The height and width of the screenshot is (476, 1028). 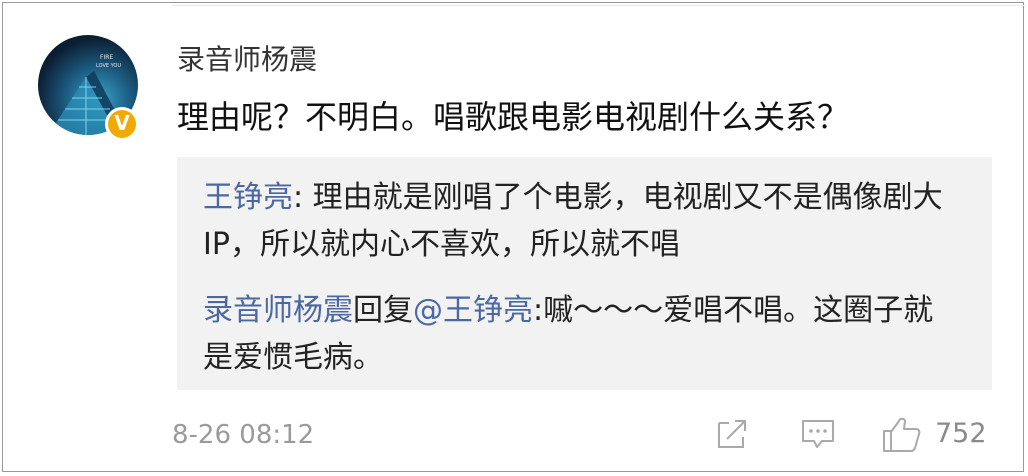 I want to click on like-count: 752, so click(x=961, y=433).